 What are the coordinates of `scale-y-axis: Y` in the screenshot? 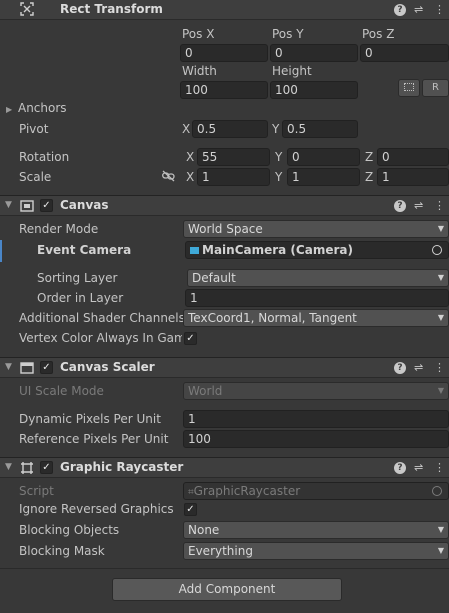 It's located at (279, 177).